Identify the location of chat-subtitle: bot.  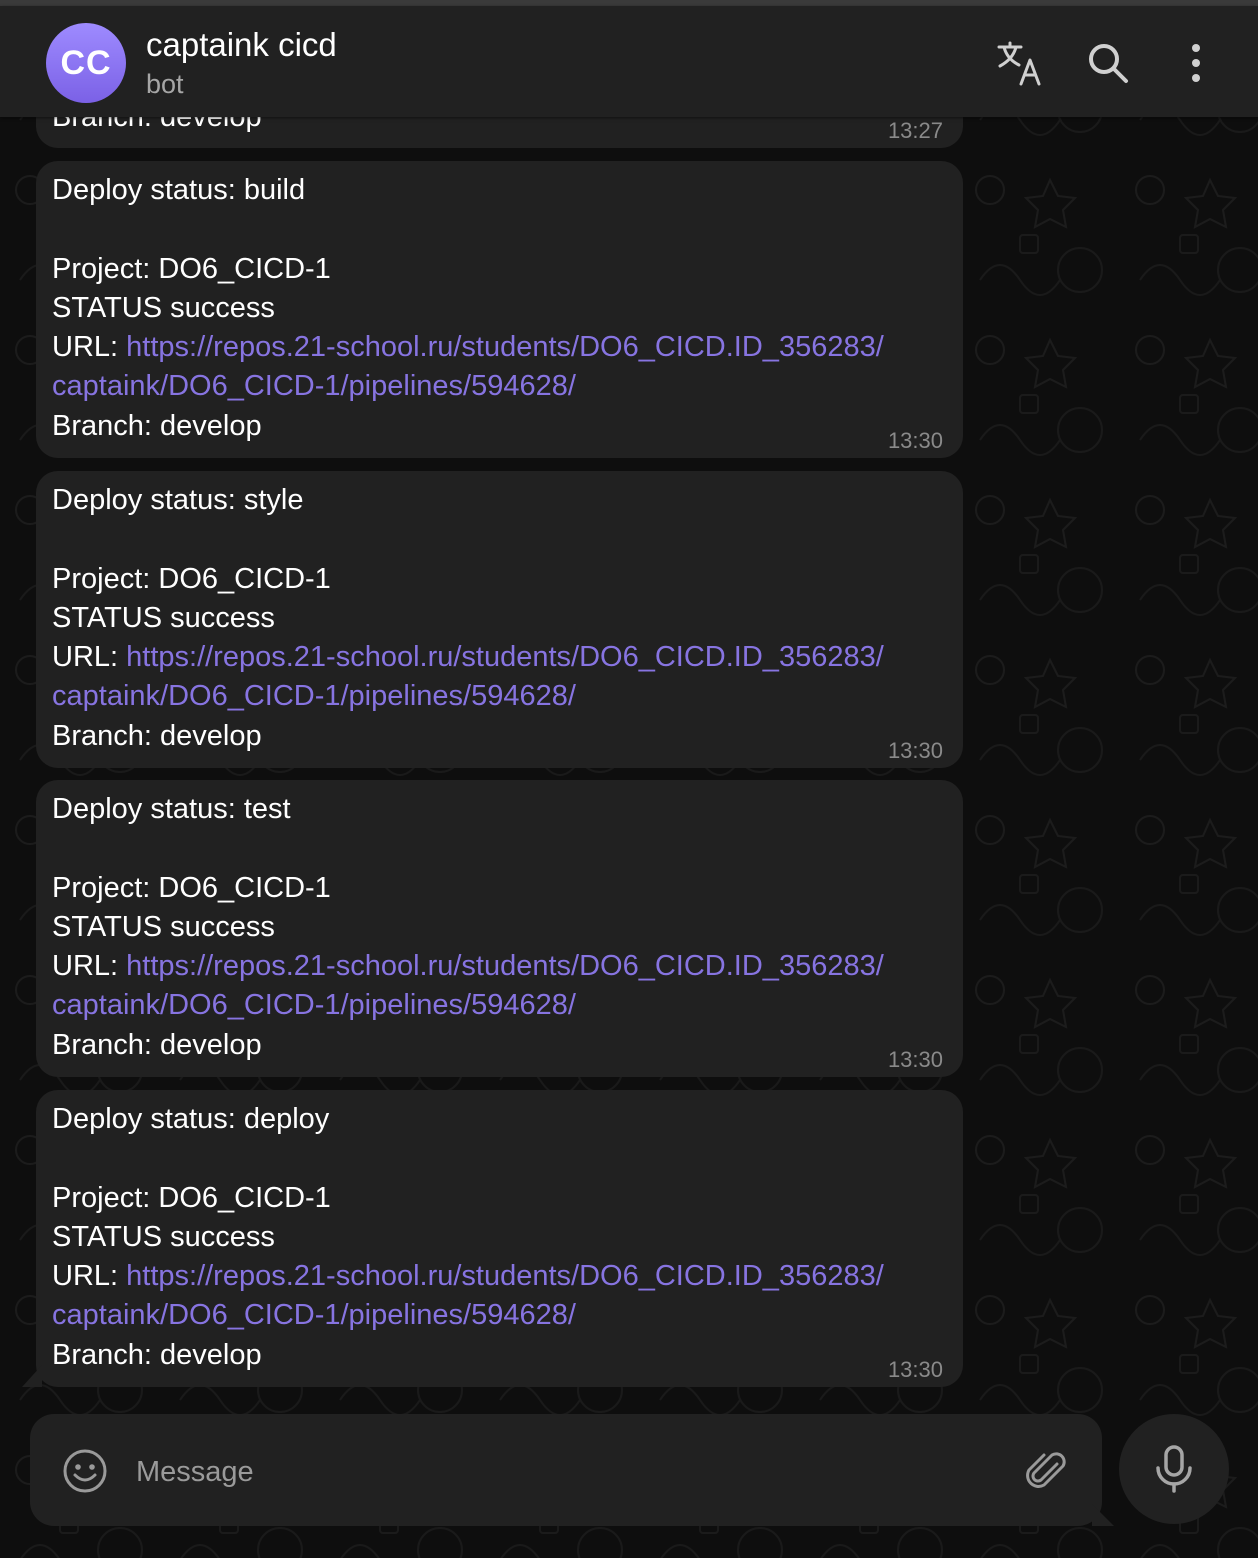
(165, 84).